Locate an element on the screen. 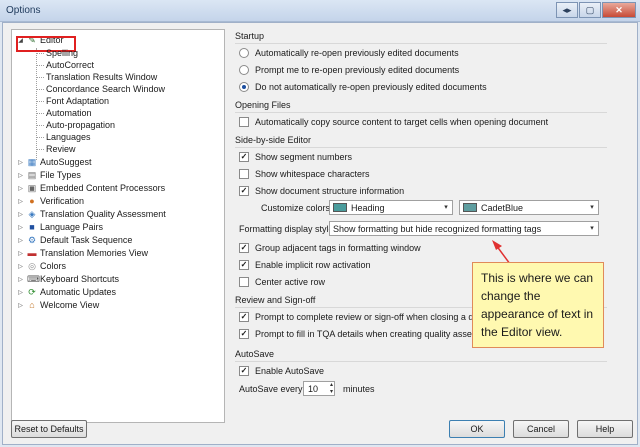  autosave-every-label: AutoSave every is located at coordinates (271, 389).